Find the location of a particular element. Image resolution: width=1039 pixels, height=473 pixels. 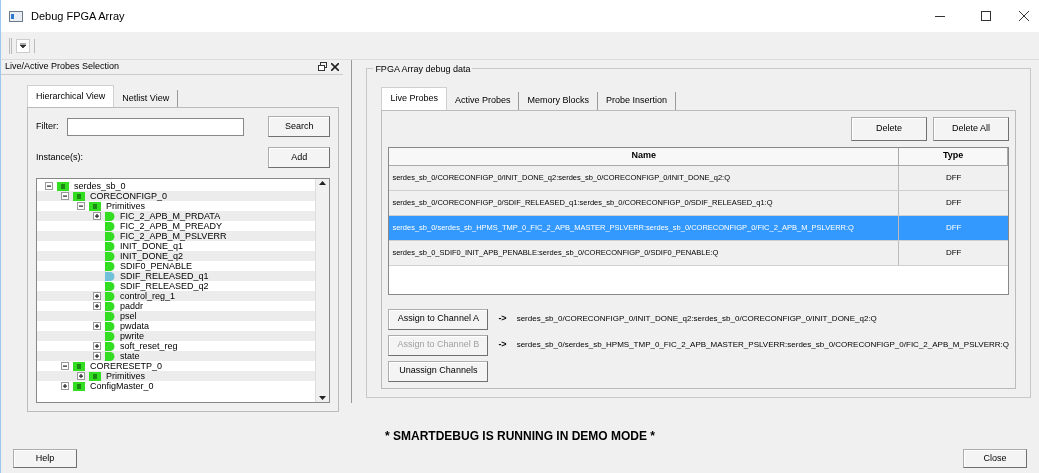

tree-item: INIT_DONE_q1 is located at coordinates (152, 246).